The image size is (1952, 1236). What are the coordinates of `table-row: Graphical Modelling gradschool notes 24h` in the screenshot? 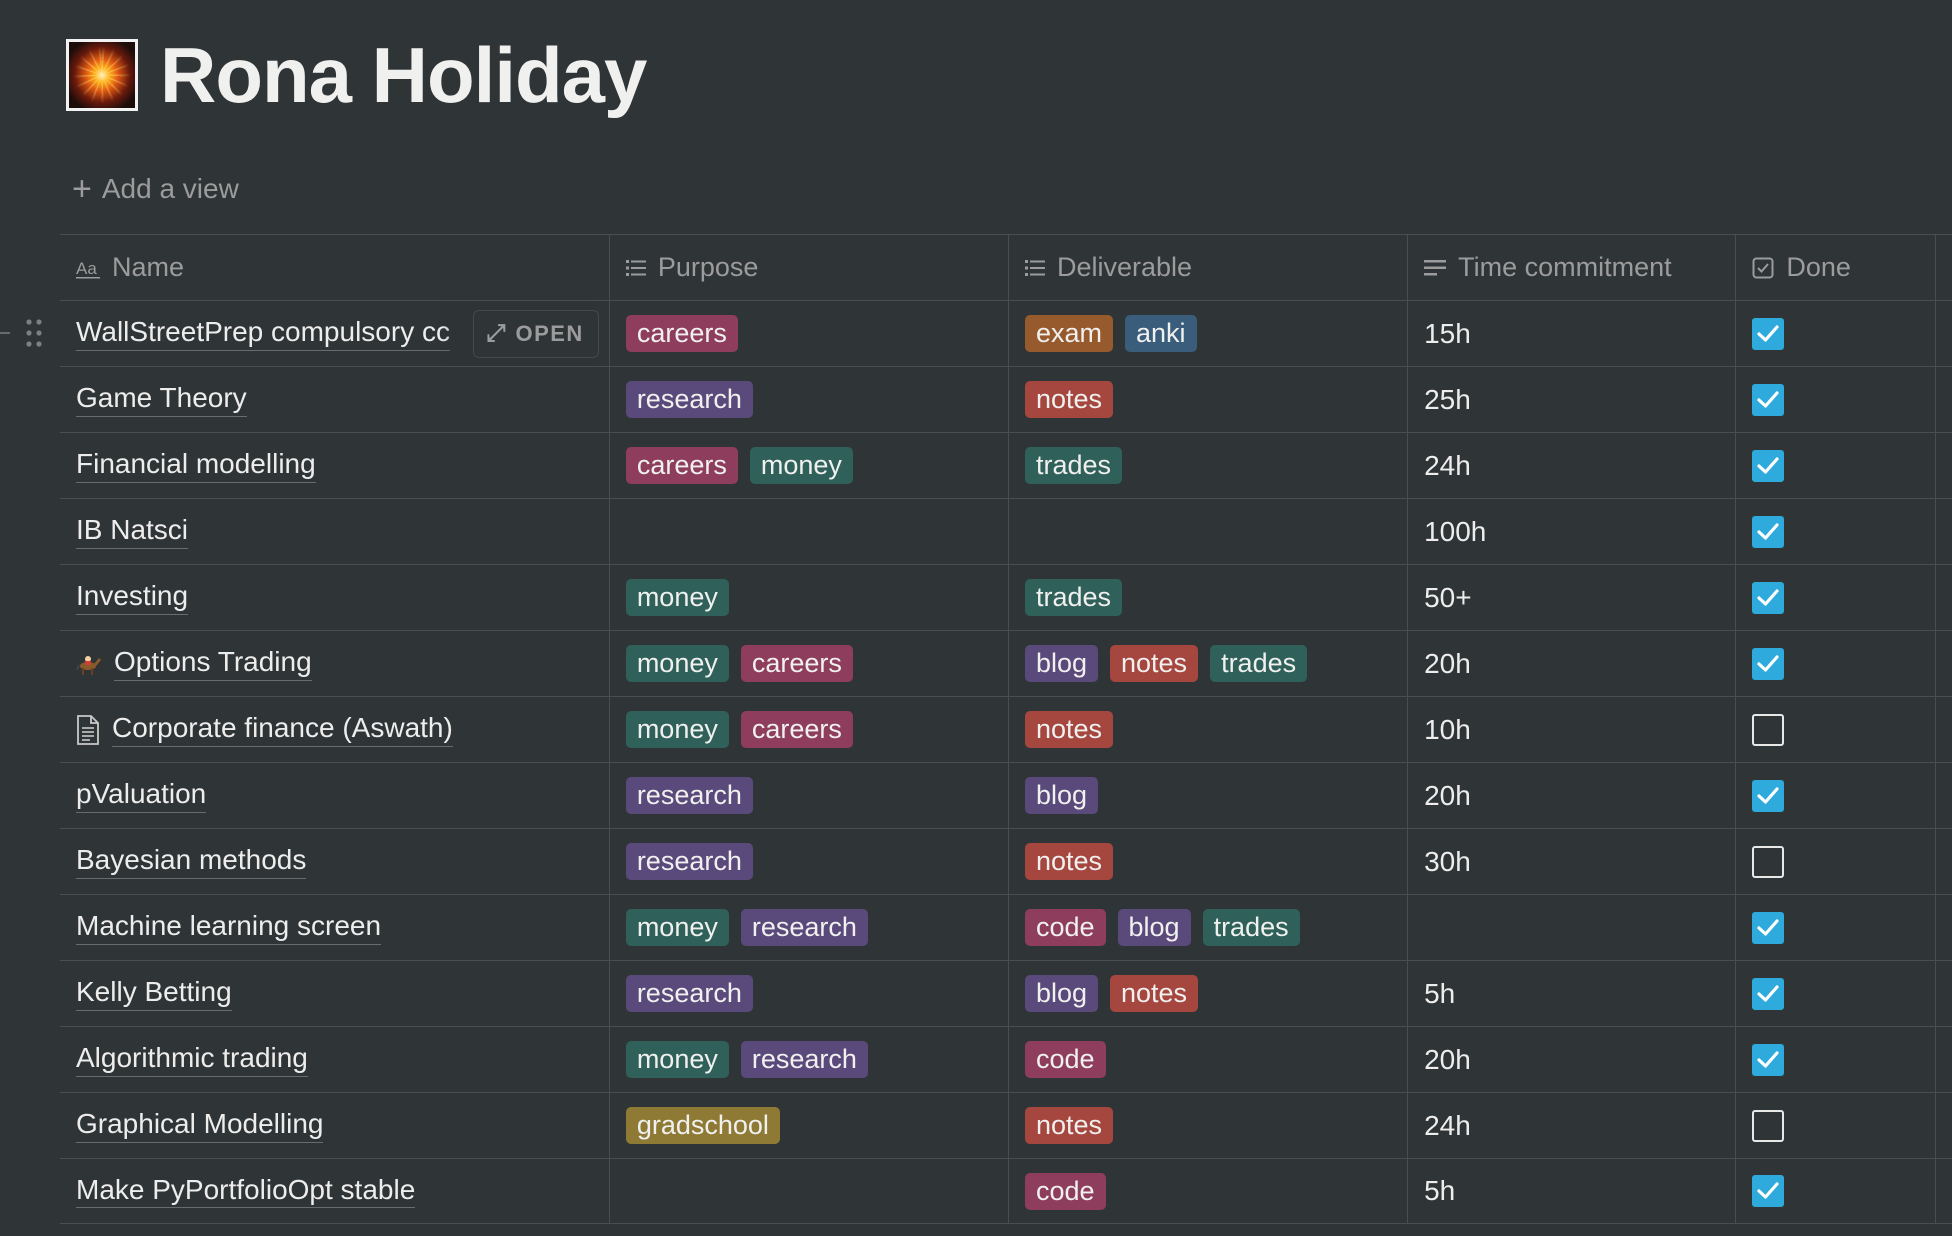 It's located at (1006, 1125).